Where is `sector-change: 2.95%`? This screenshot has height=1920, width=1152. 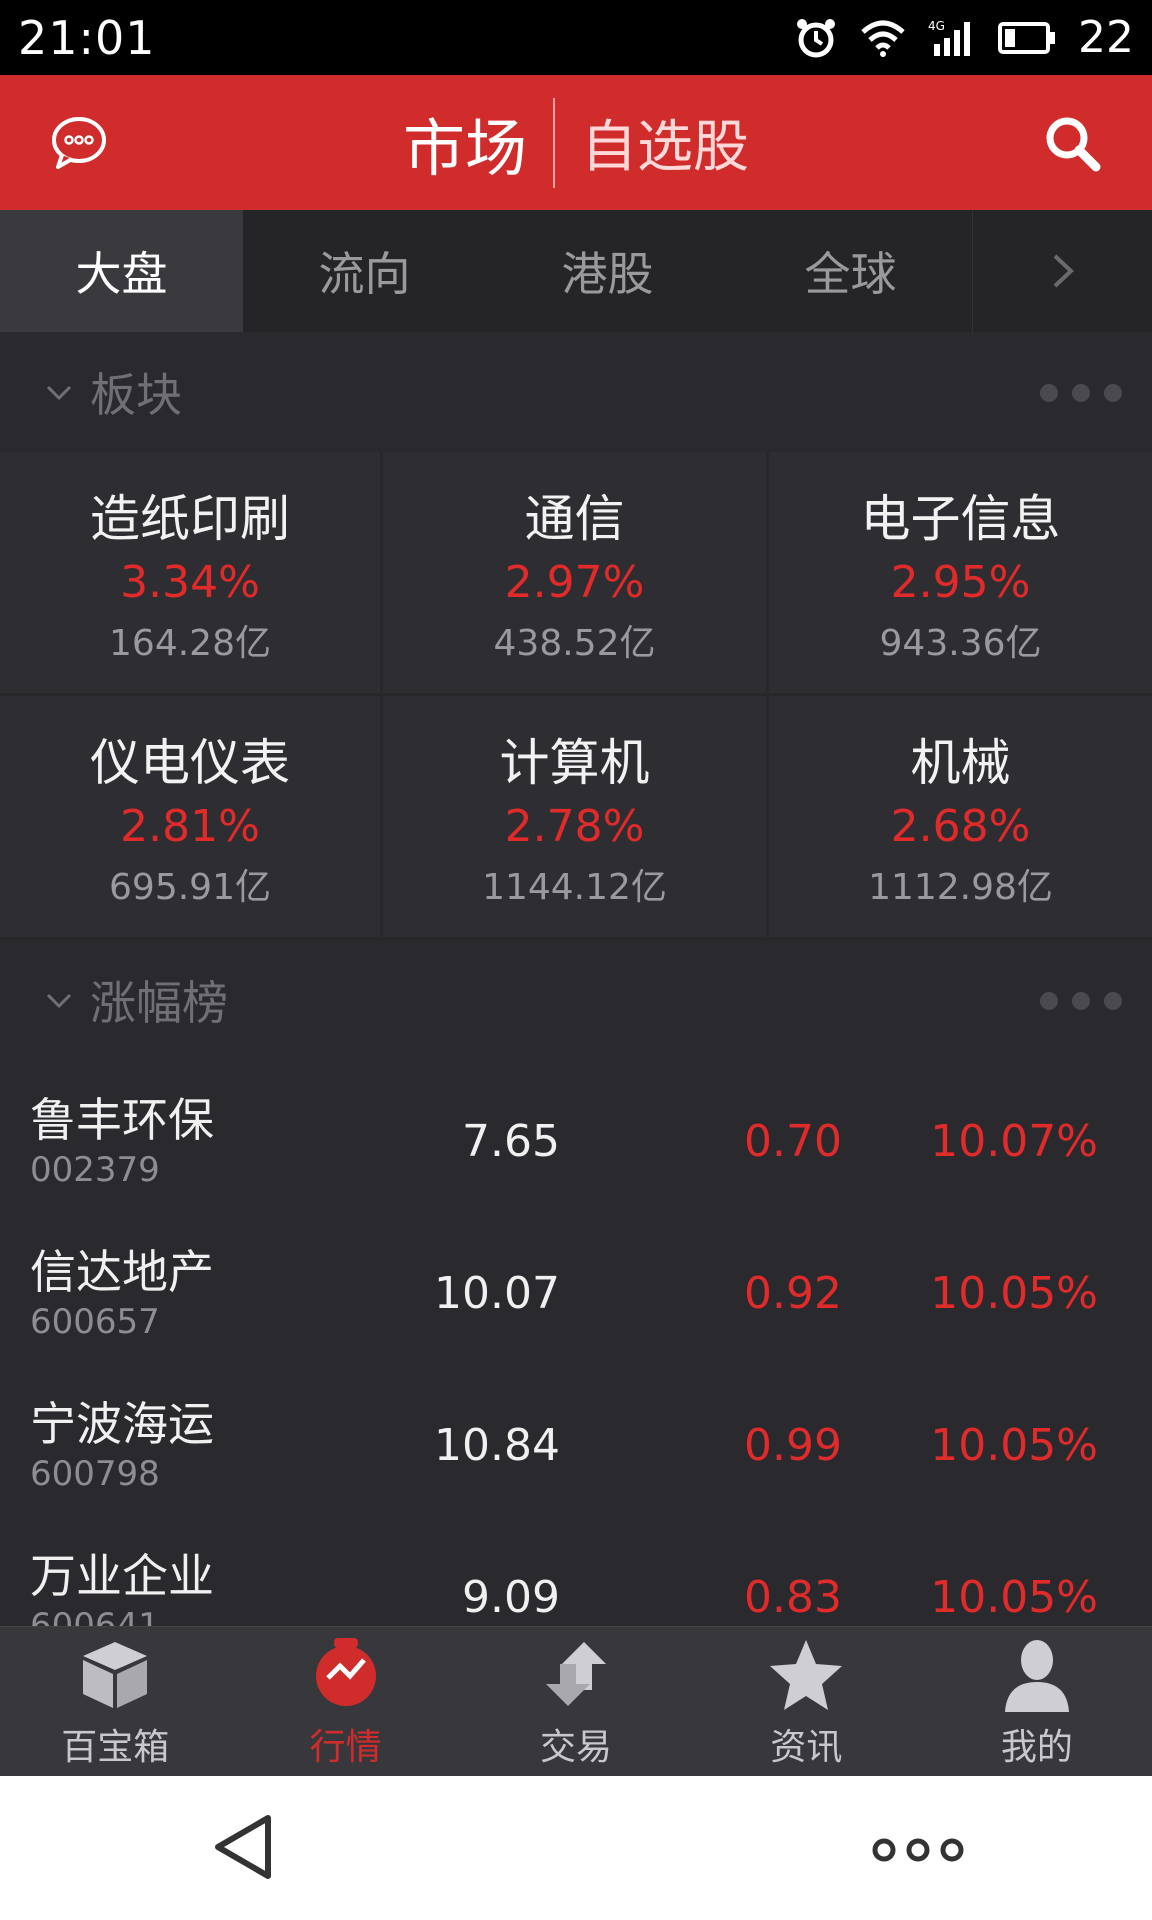
sector-change: 2.95% is located at coordinates (960, 582).